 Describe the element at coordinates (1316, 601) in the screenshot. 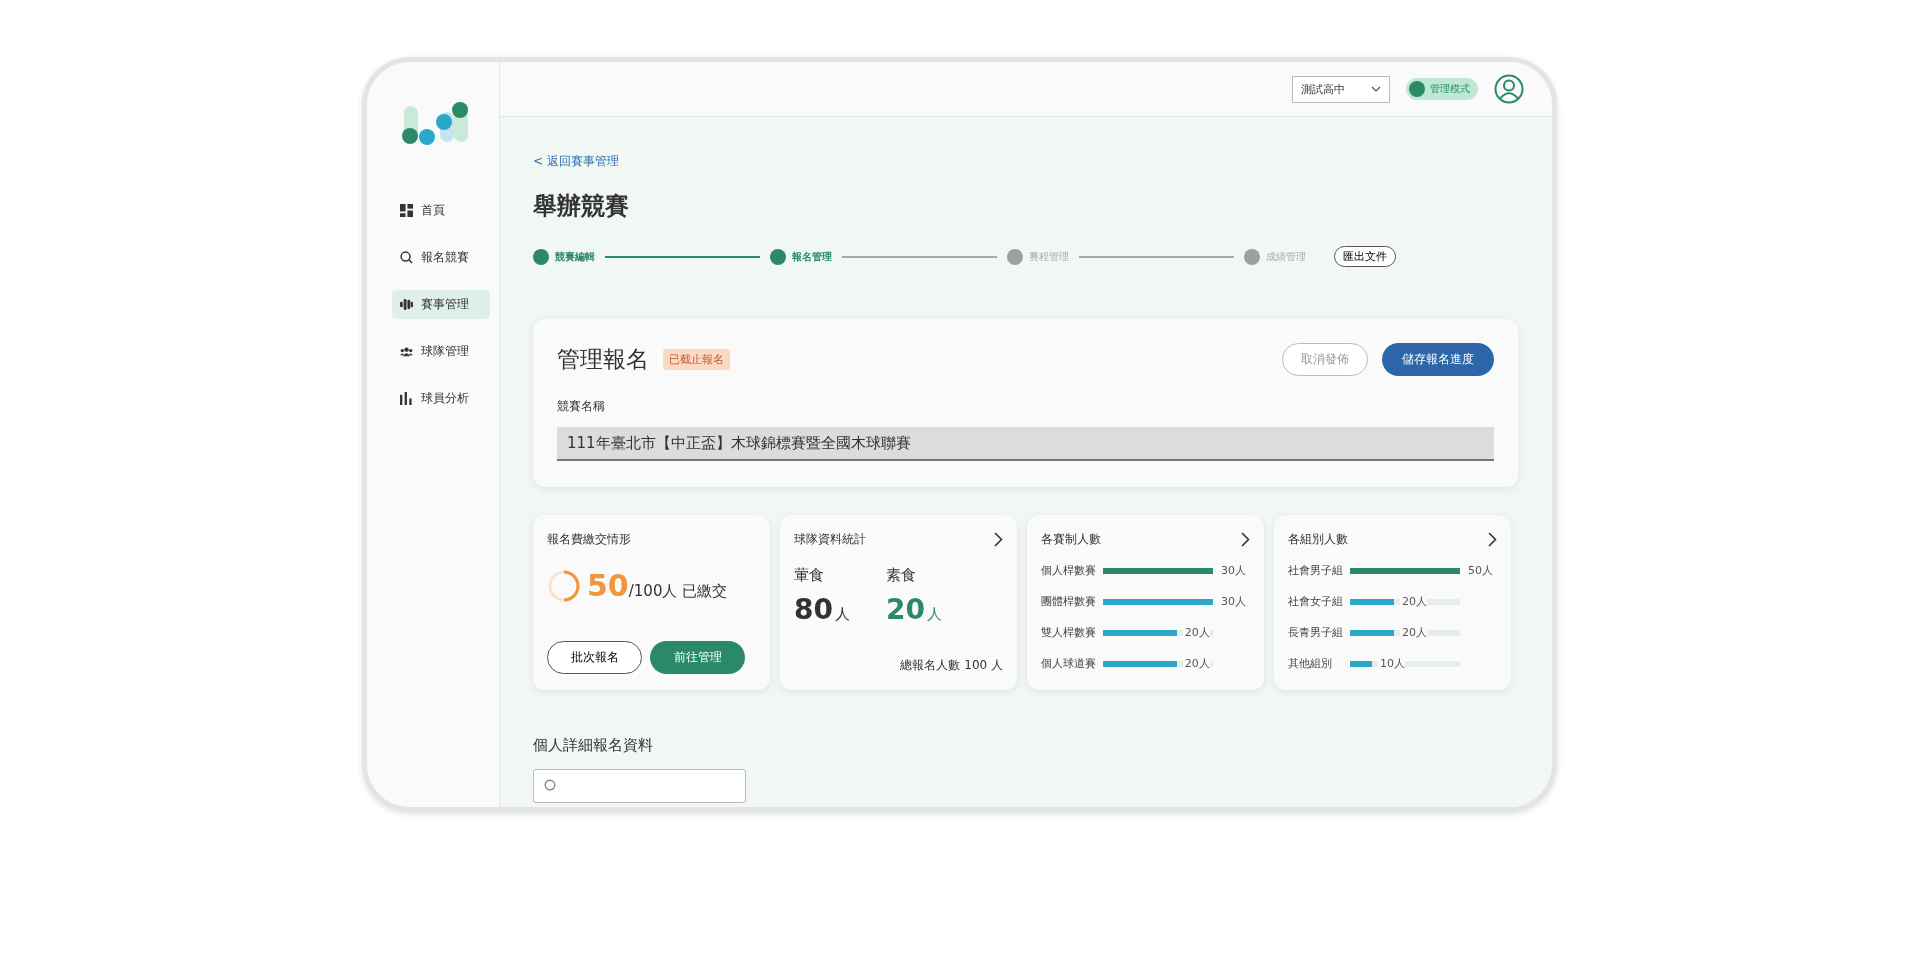

I see `bar-label: 社會女子組` at that location.